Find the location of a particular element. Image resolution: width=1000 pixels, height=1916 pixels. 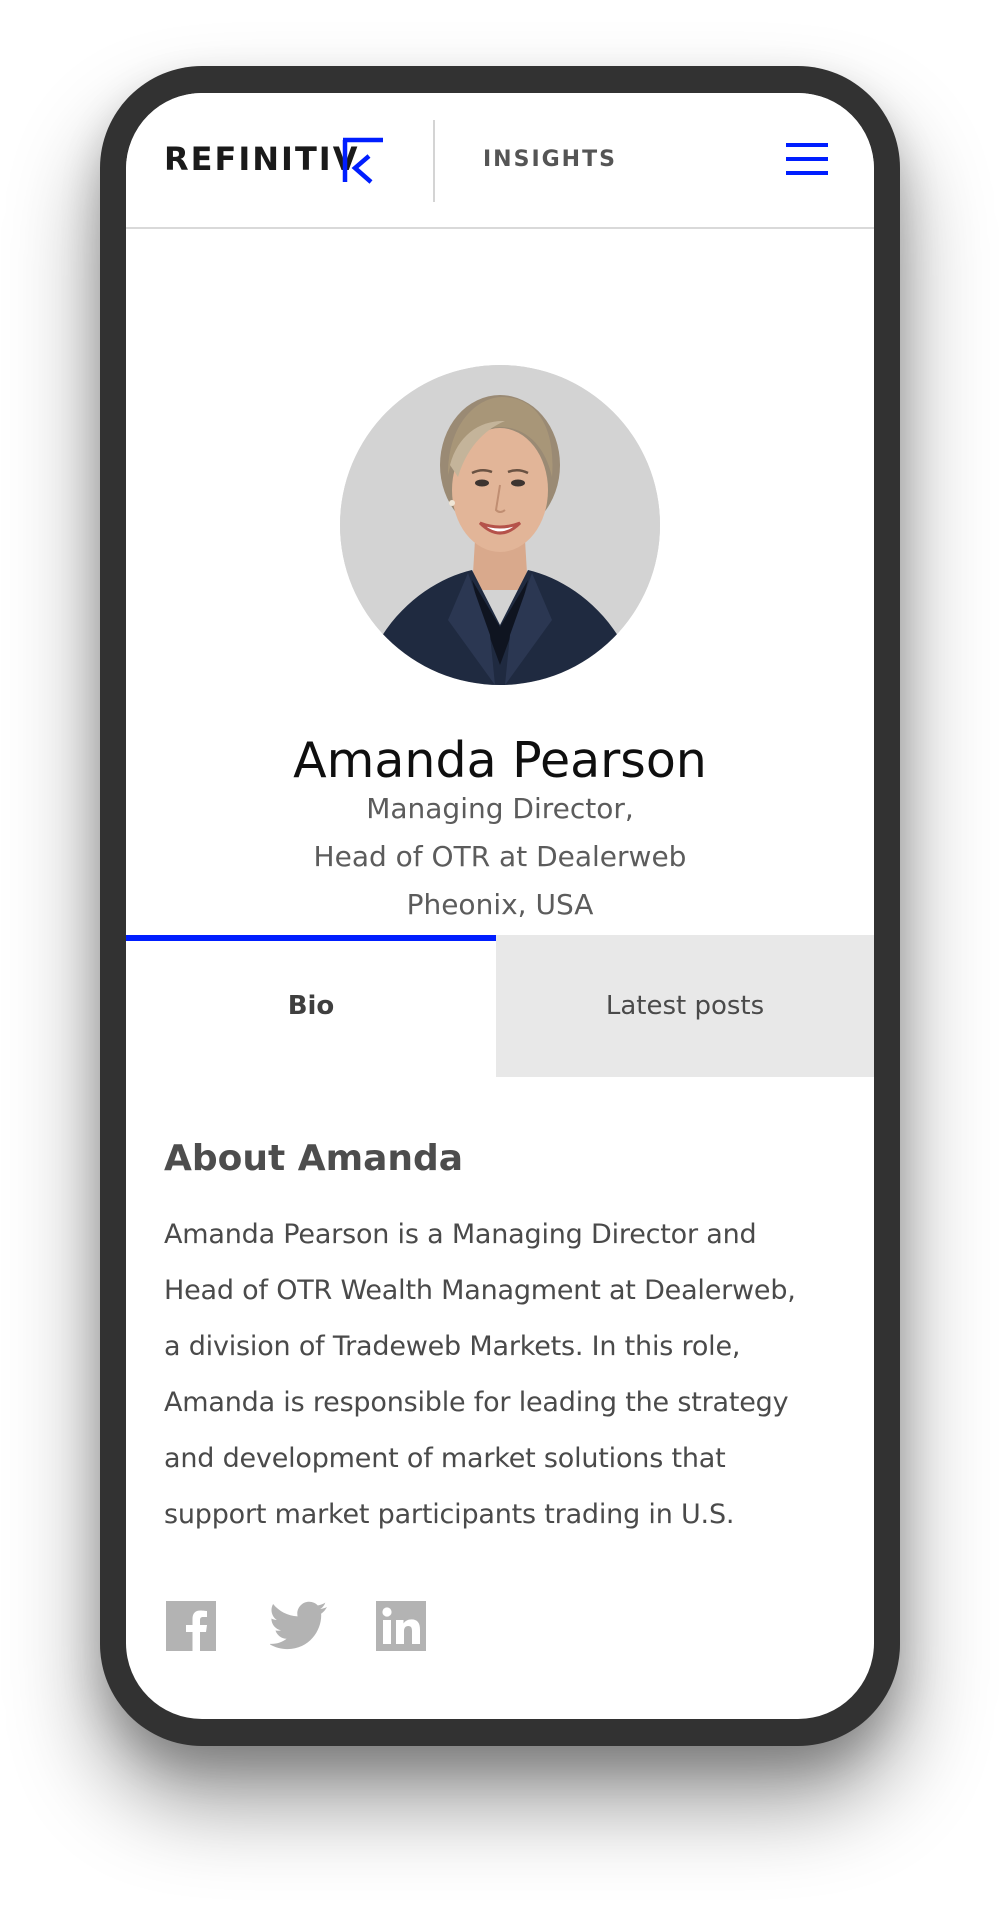

linkedin-icon is located at coordinates (401, 1627).